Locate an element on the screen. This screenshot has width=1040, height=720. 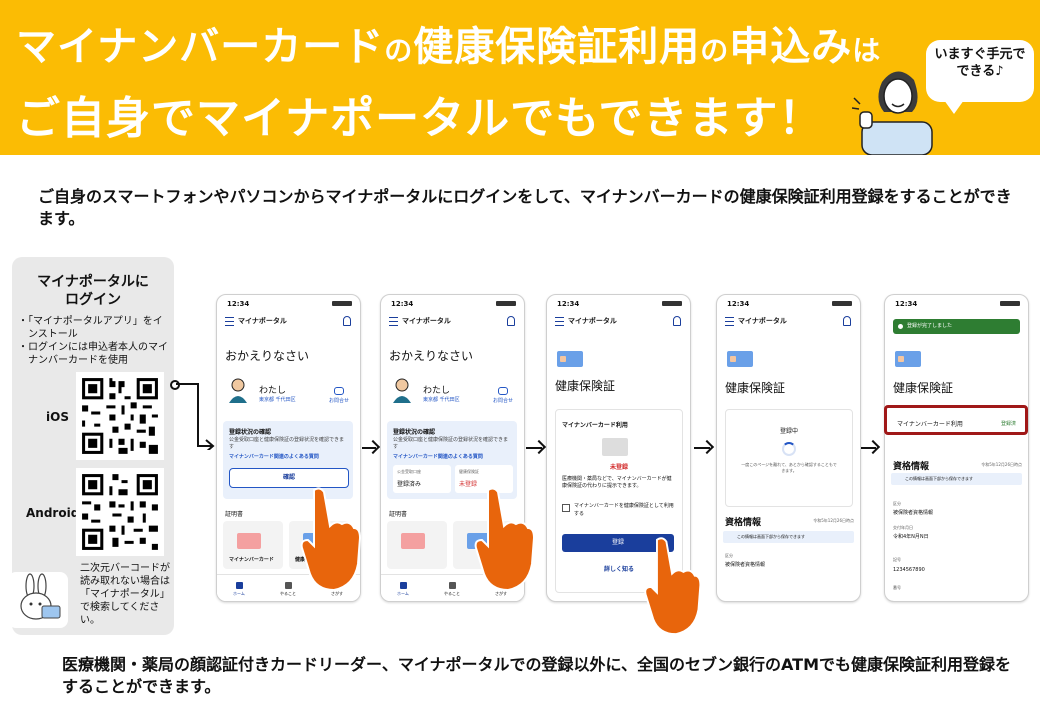
login-panel-title: マイナポータルに ログイン is located at coordinates (93, 291).